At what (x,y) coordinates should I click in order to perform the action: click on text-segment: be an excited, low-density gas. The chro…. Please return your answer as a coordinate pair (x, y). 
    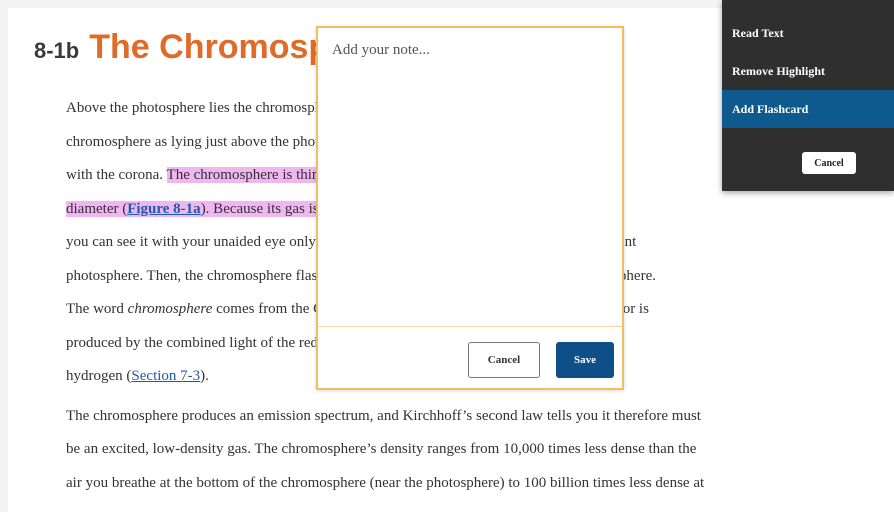
    Looking at the image, I should click on (381, 449).